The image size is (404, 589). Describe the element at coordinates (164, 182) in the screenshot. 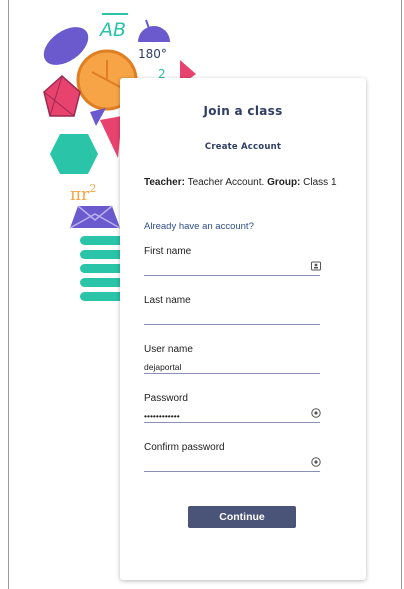

I see `teacher-label: Teacher:` at that location.